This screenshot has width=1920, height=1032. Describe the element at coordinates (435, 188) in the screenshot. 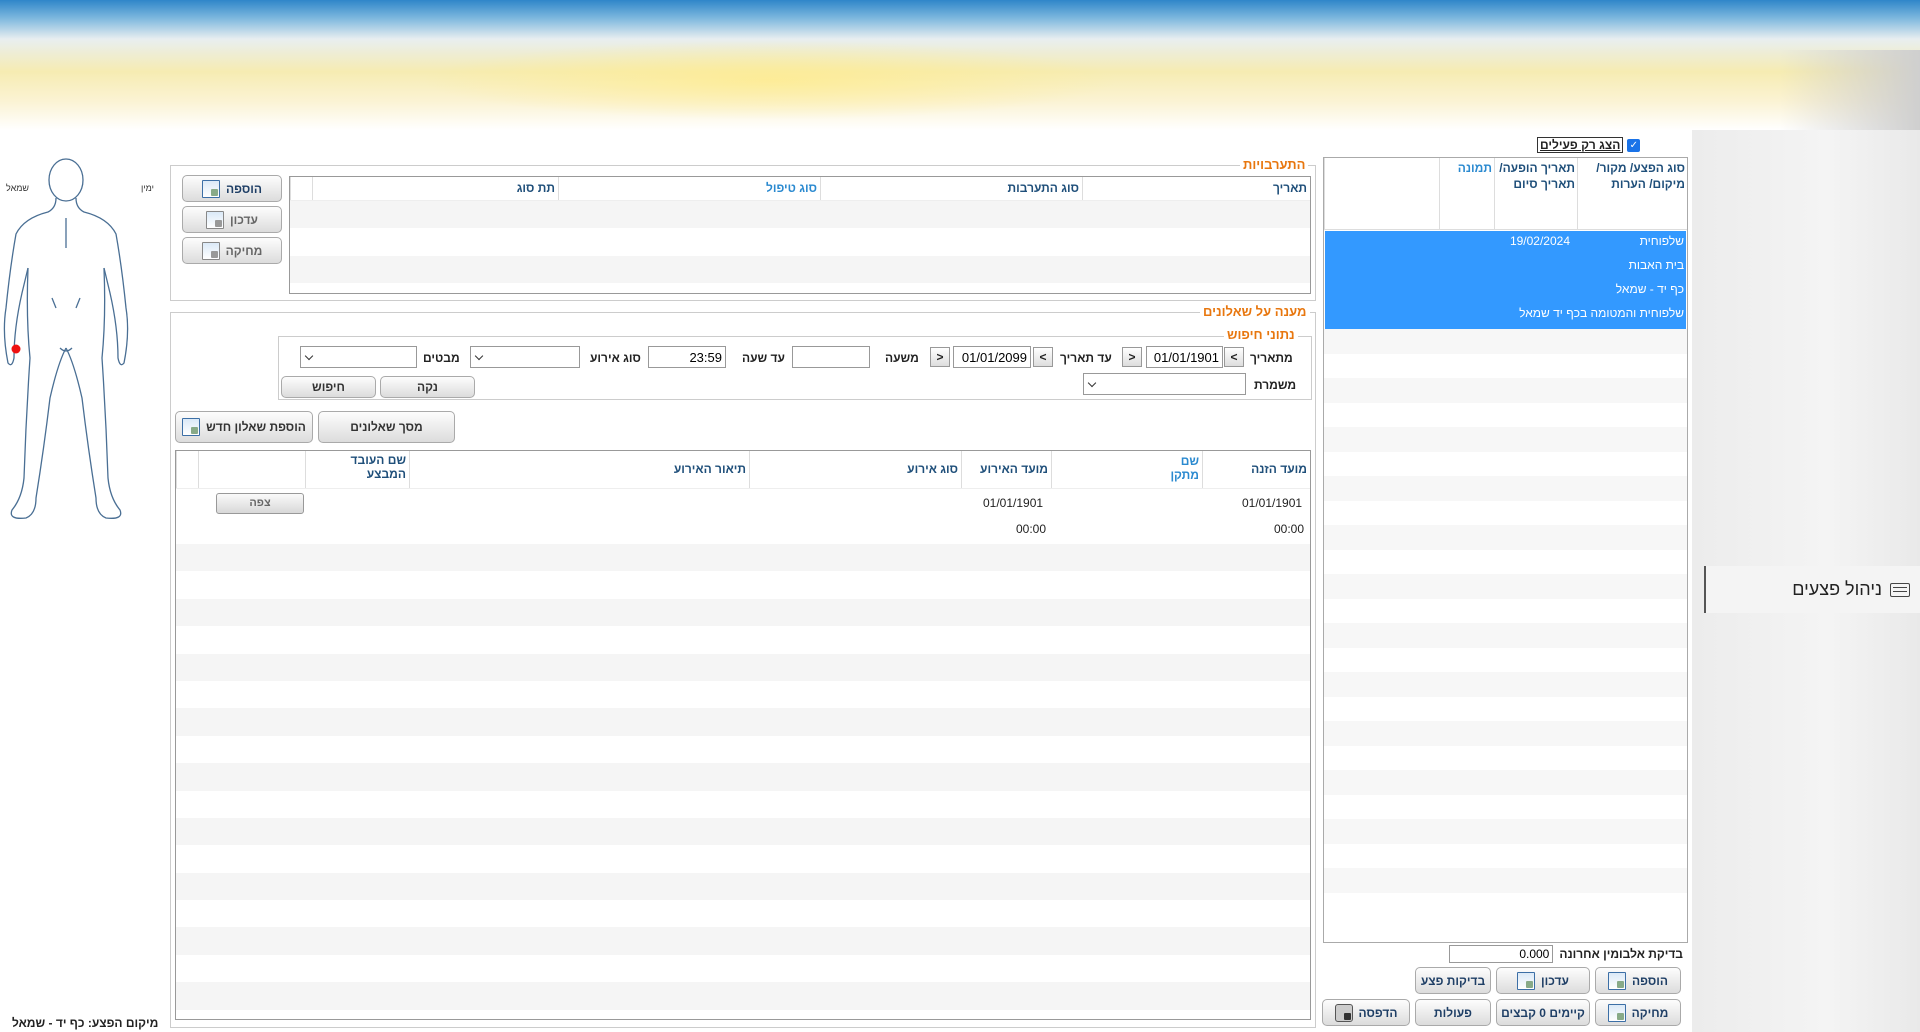

I see `col-subtype: תת סוג` at that location.